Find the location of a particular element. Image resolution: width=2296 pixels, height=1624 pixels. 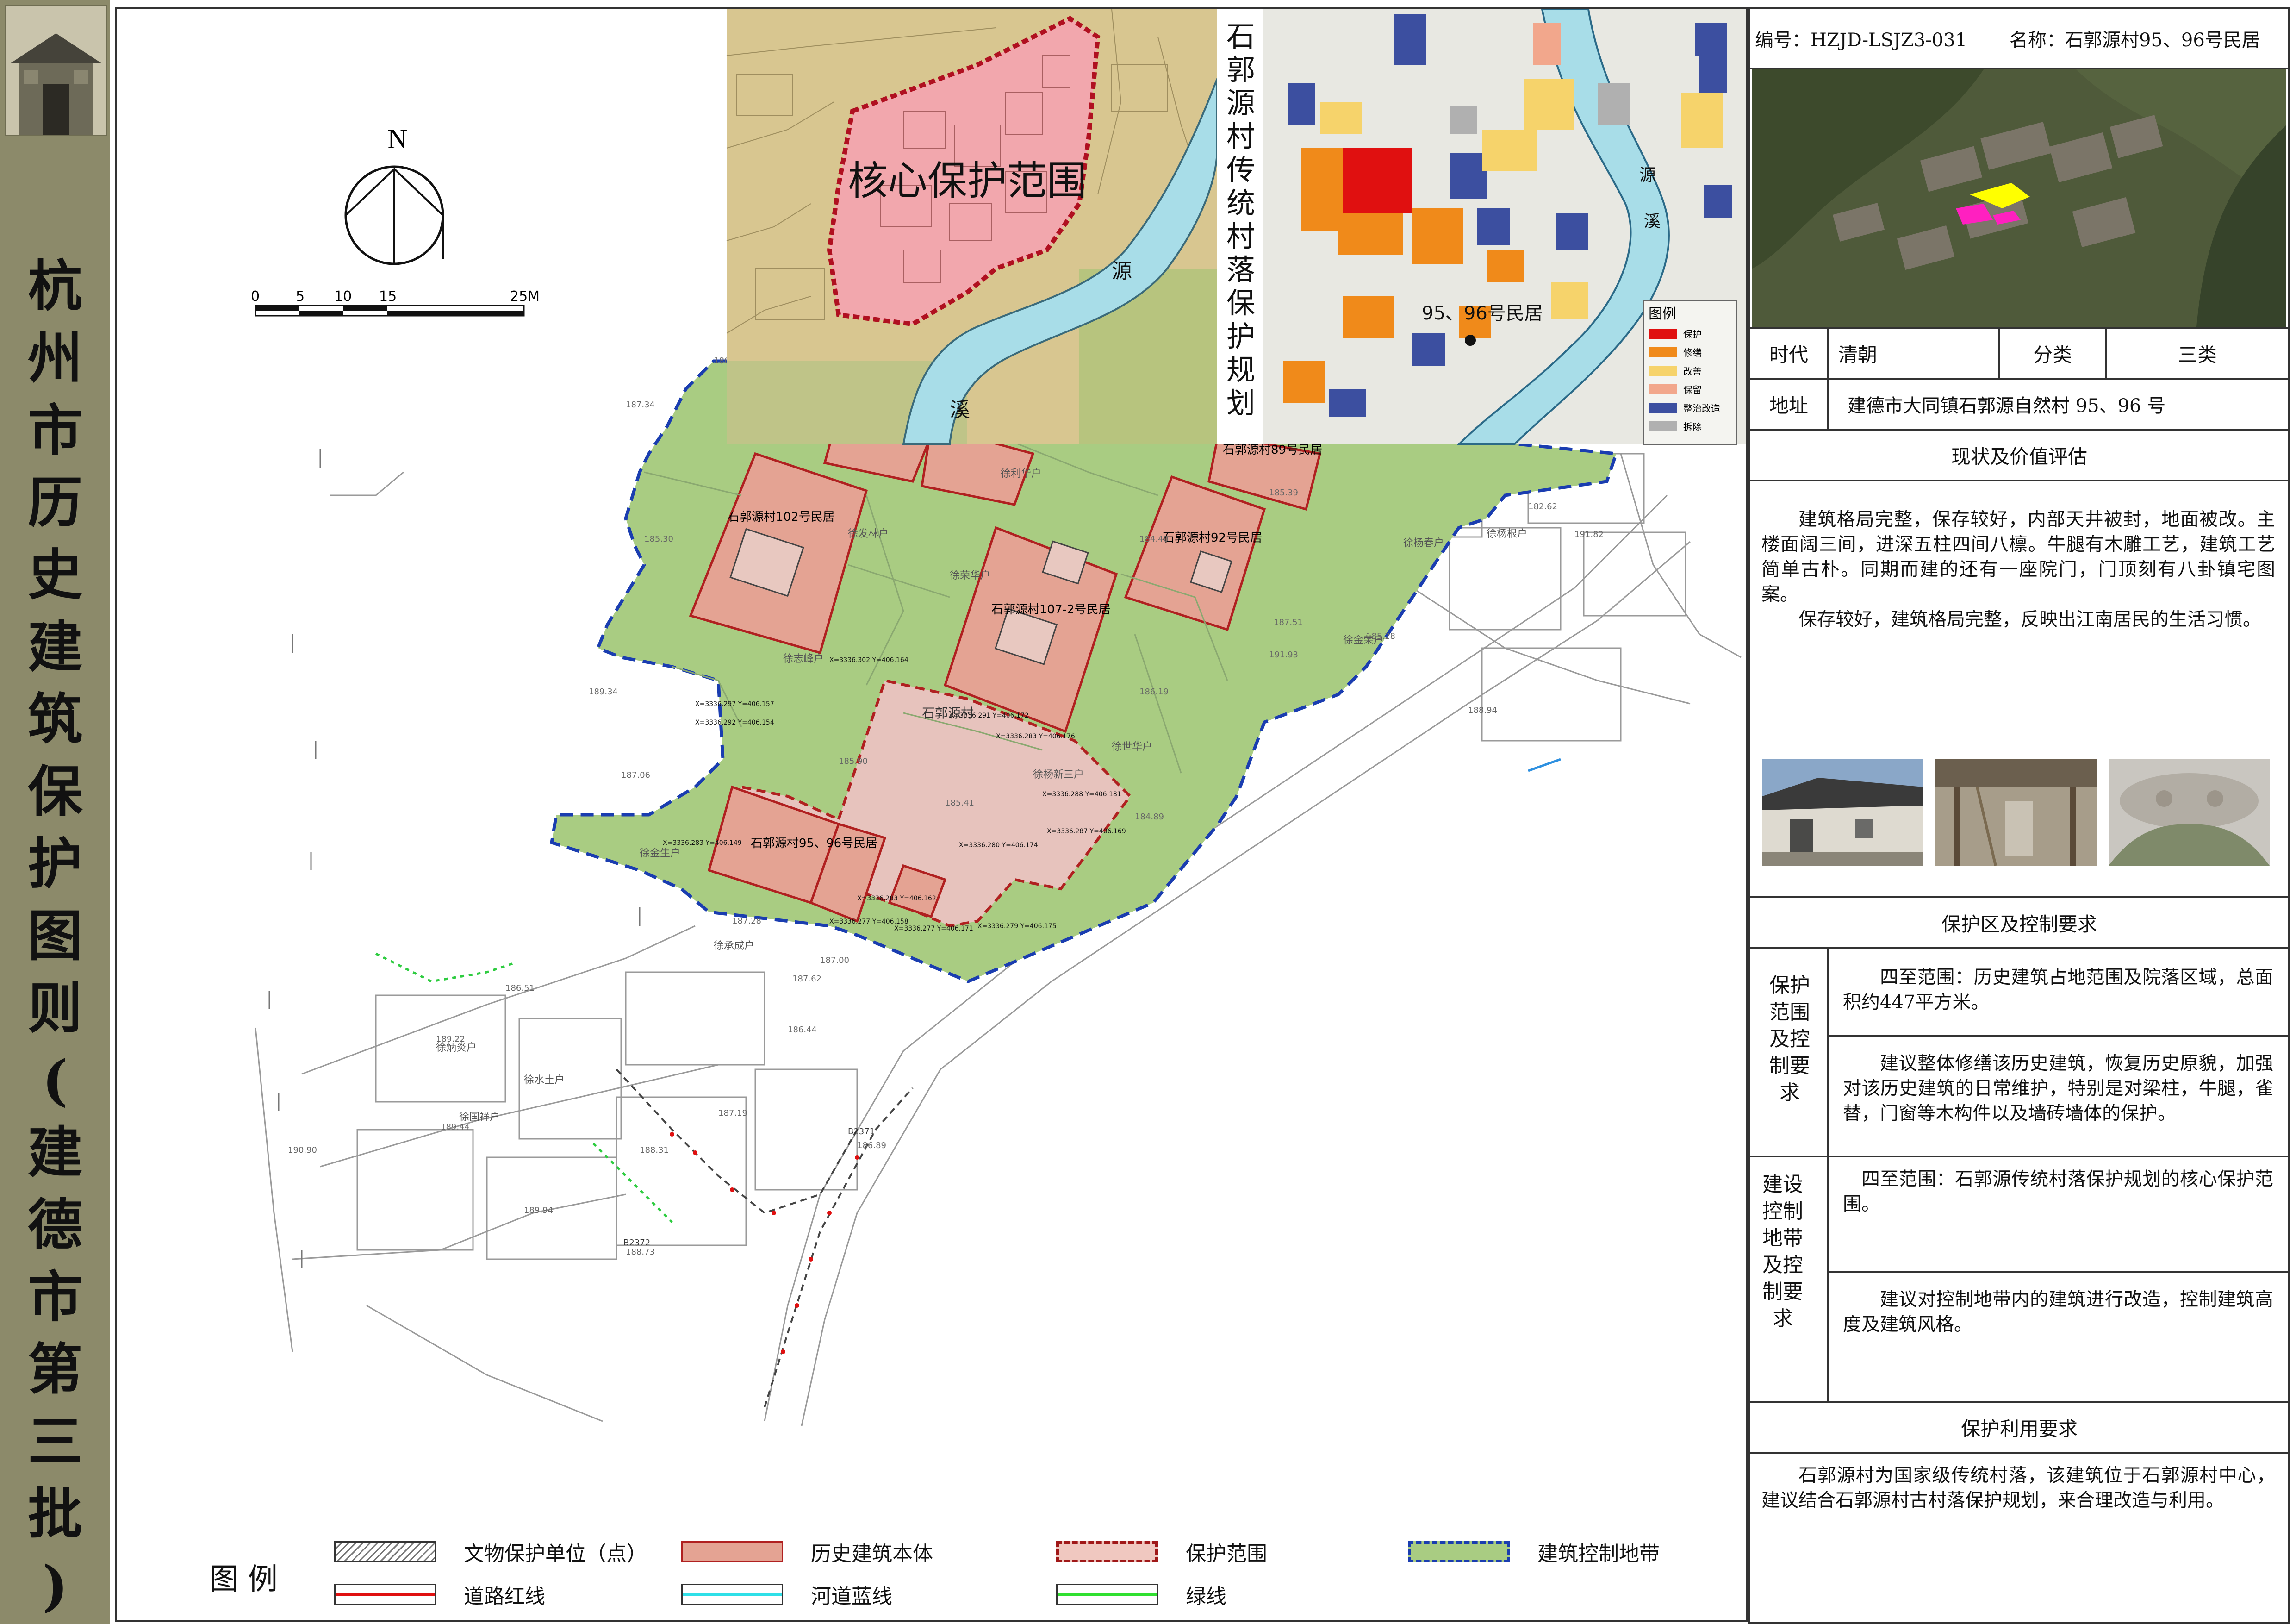

elevation-label: 187.00 is located at coordinates (834, 960).